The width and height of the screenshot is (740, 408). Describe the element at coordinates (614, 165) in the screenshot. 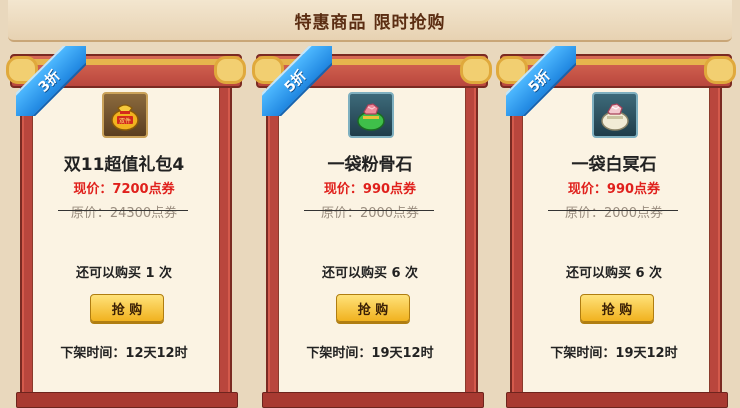

I see `item-name: 一袋白冥石` at that location.